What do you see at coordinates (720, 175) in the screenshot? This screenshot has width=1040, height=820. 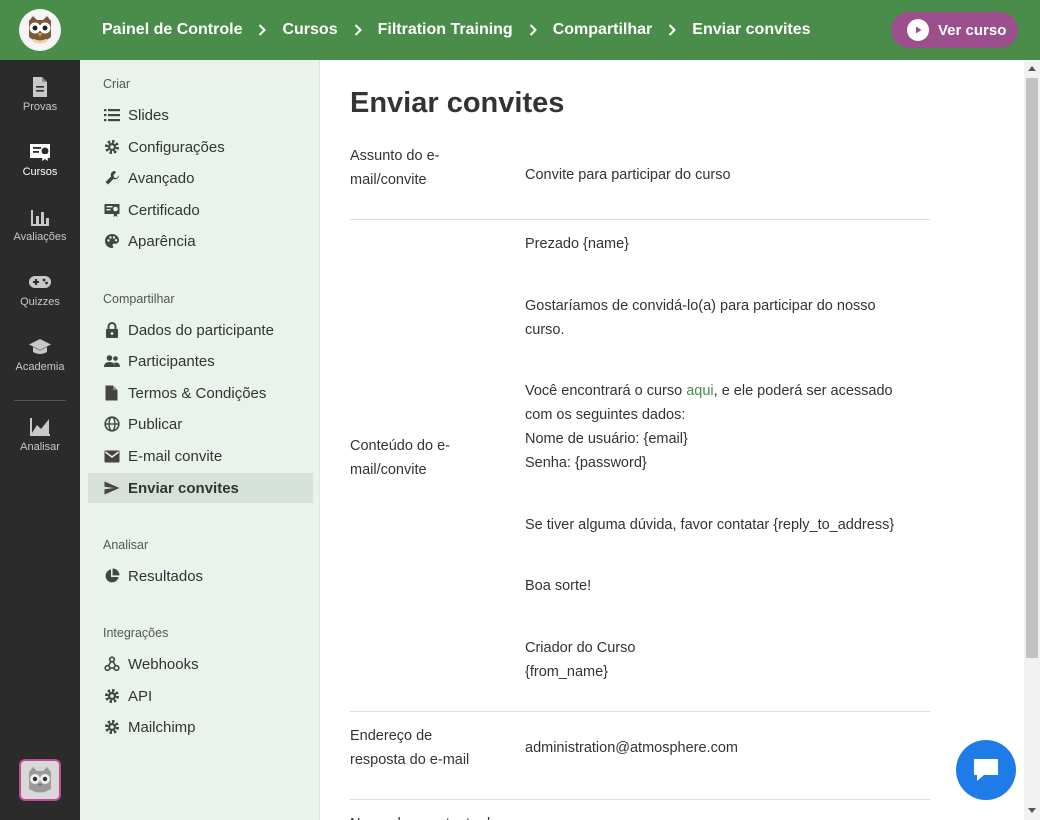 I see `subject-value: Convite para participar do curso` at bounding box center [720, 175].